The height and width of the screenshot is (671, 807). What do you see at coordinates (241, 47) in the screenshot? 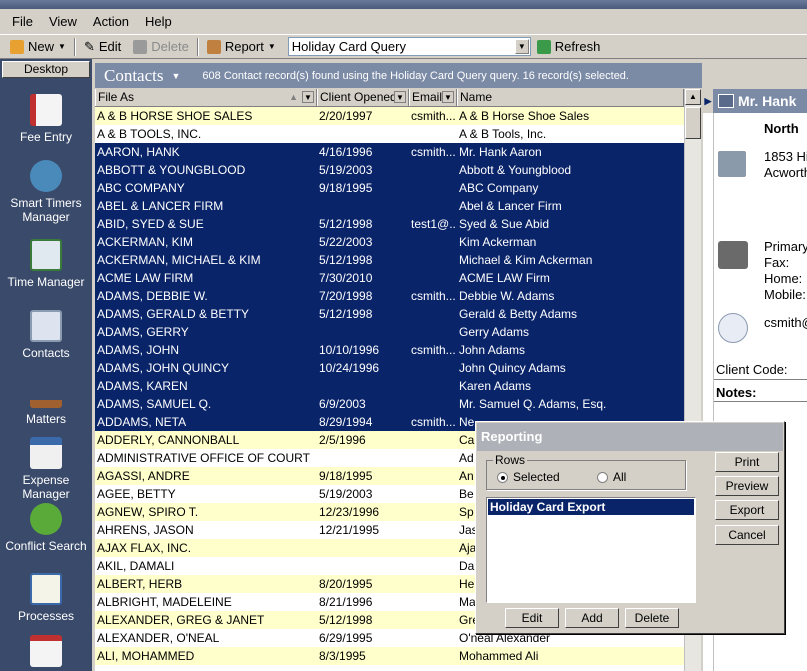
I see `report-button: Report ▼` at bounding box center [241, 47].